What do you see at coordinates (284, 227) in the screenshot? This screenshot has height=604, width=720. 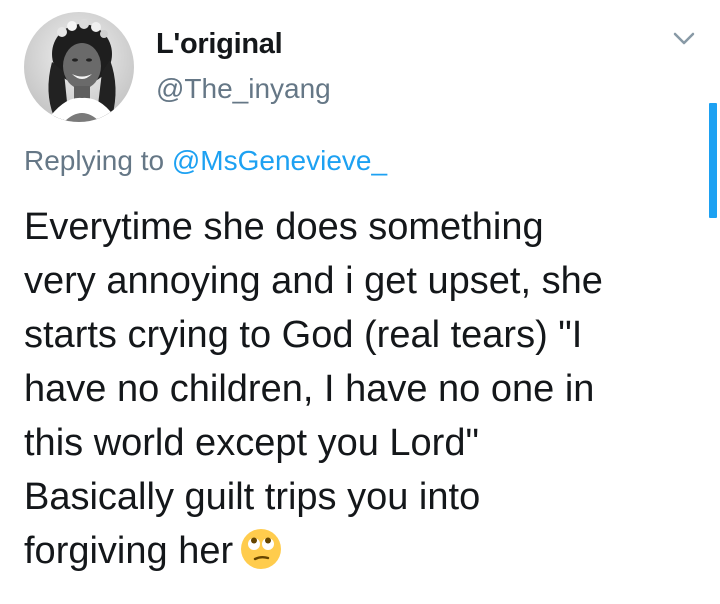 I see `tweet-text-line: Everytime she does something` at bounding box center [284, 227].